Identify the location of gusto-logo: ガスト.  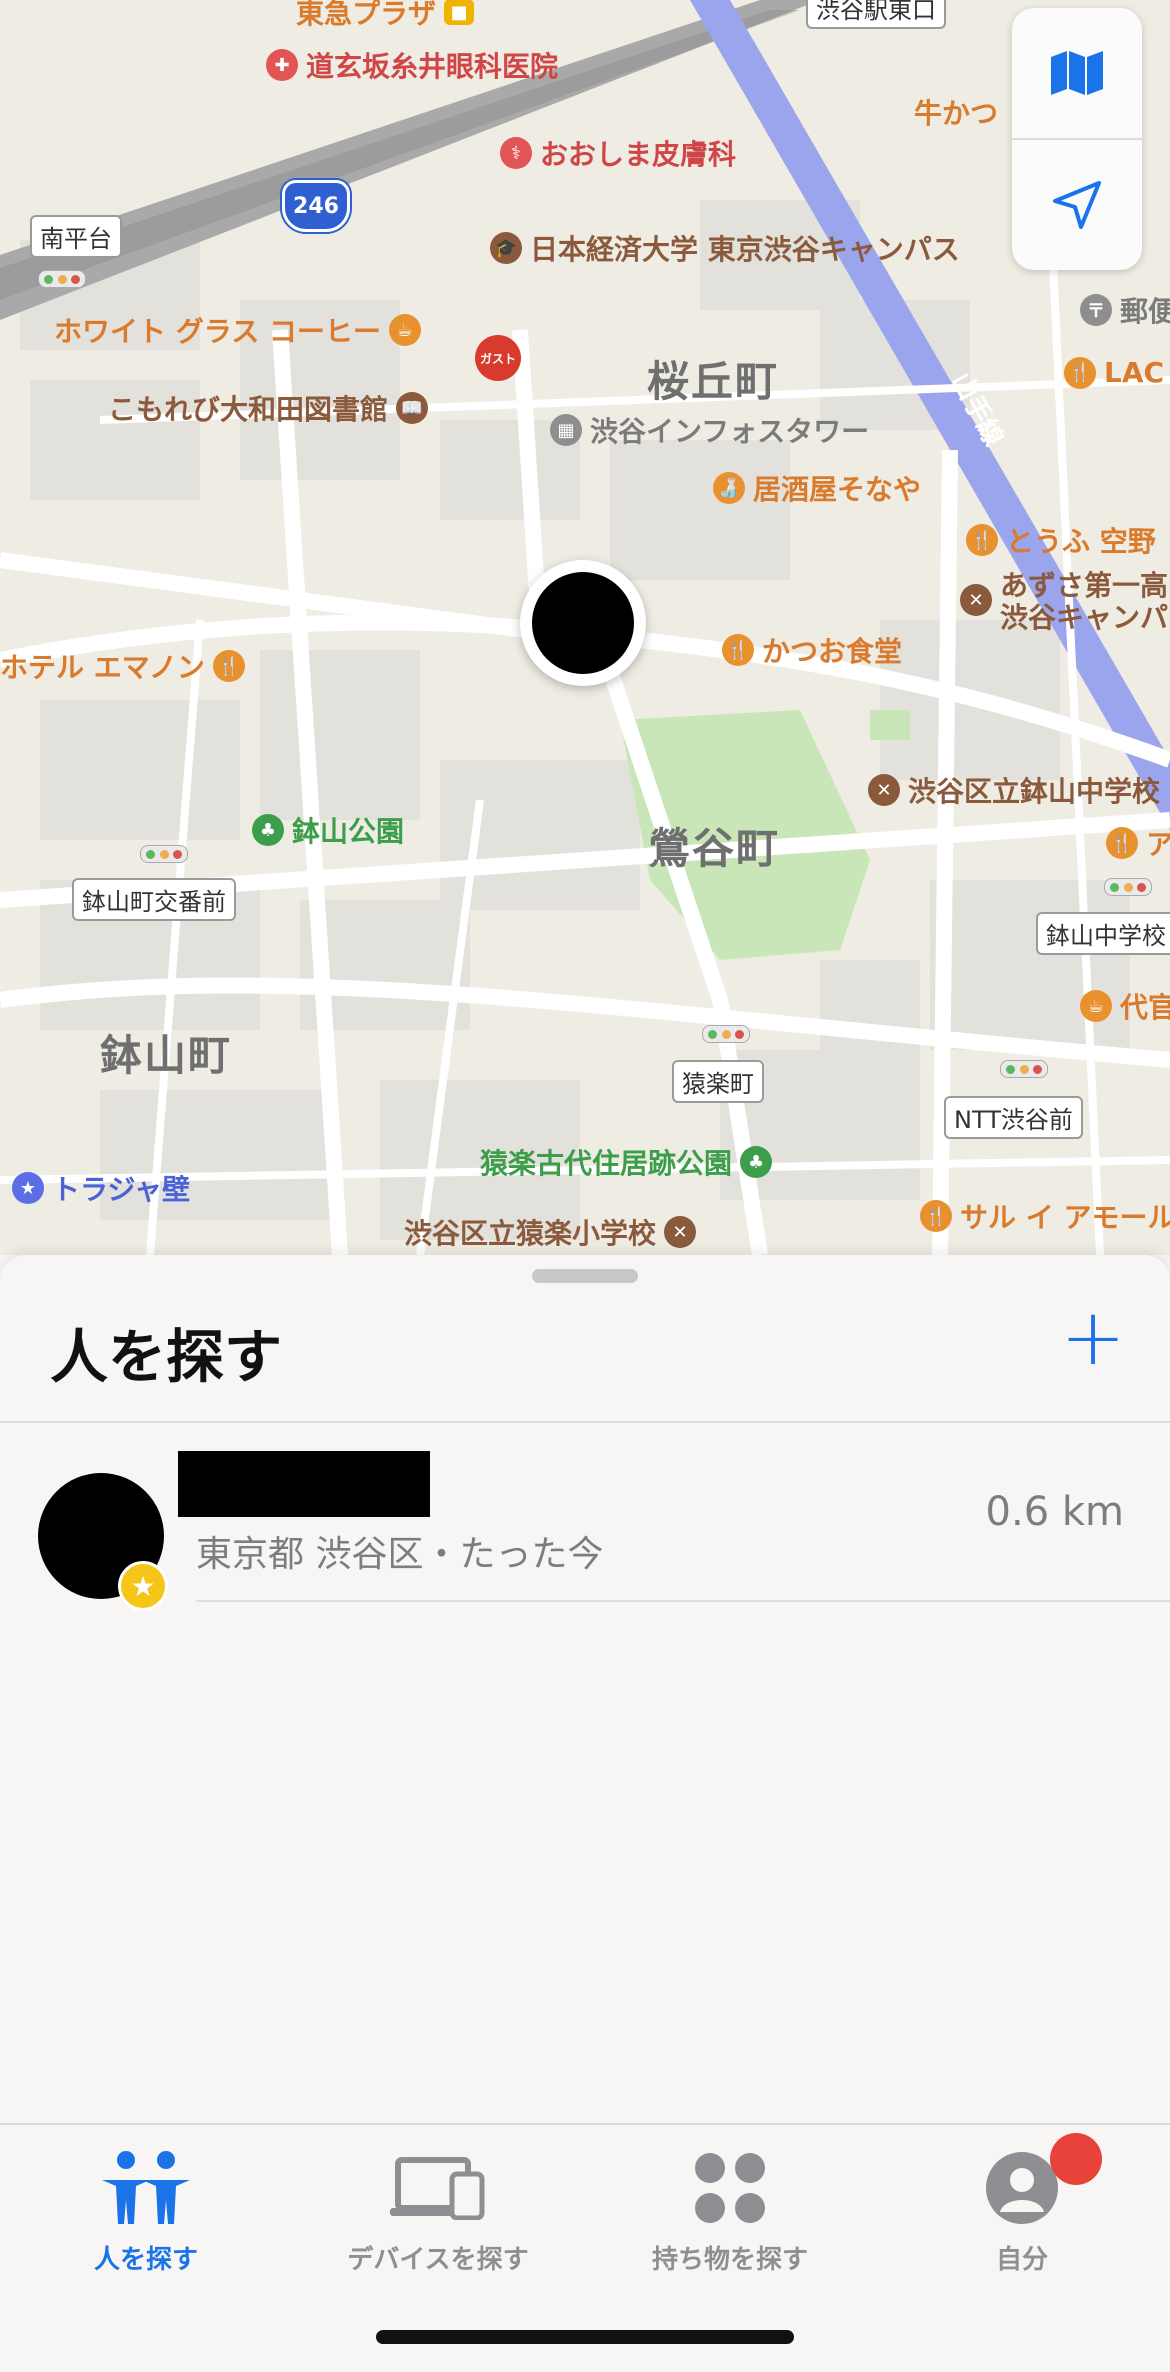
(497, 358).